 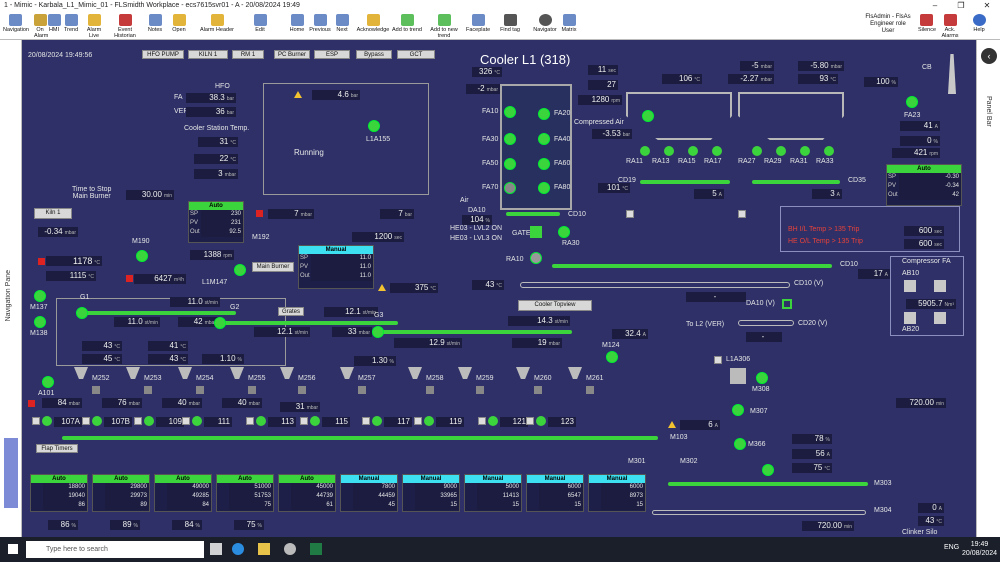 I want to click on temp-326: 326 °C, so click(x=487, y=72).